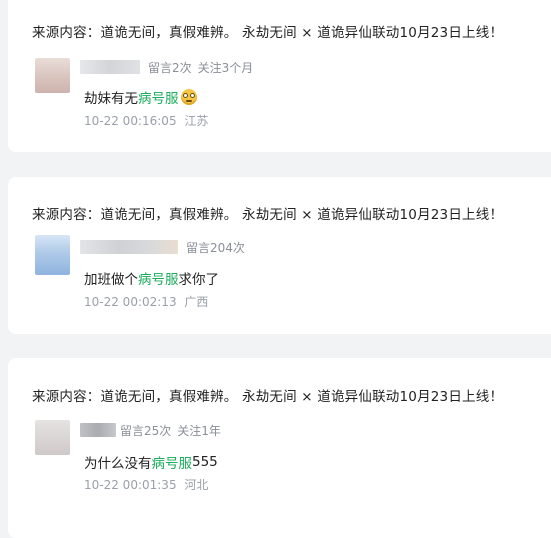 Image resolution: width=551 pixels, height=538 pixels. I want to click on user-meta: 留言25次 关注1年, so click(153, 430).